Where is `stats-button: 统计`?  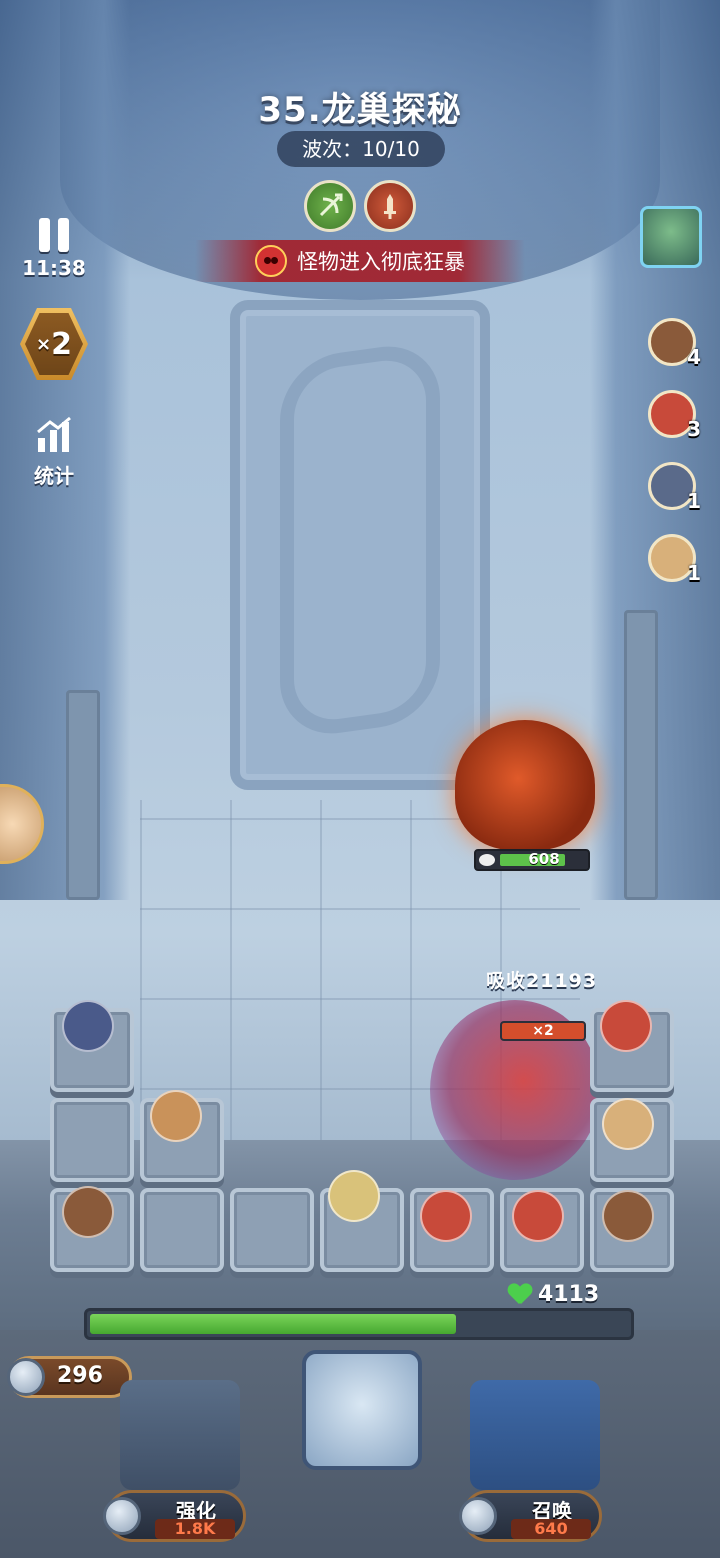
stats-button: 统计 is located at coordinates (54, 451).